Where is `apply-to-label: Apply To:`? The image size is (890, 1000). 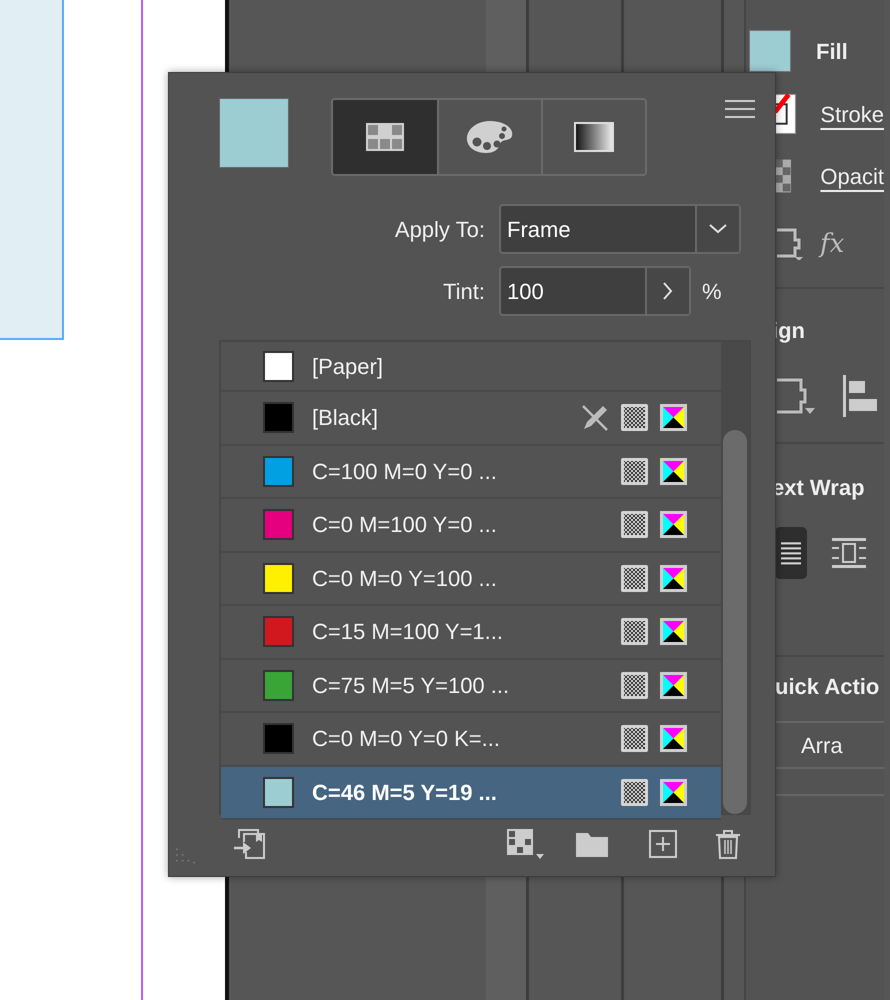 apply-to-label: Apply To: is located at coordinates (440, 230).